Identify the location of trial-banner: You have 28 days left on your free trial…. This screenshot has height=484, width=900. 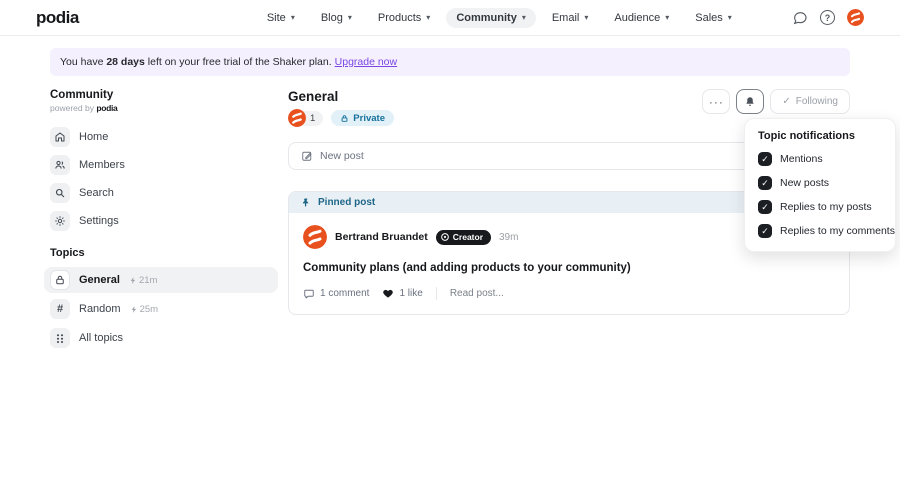
(450, 62).